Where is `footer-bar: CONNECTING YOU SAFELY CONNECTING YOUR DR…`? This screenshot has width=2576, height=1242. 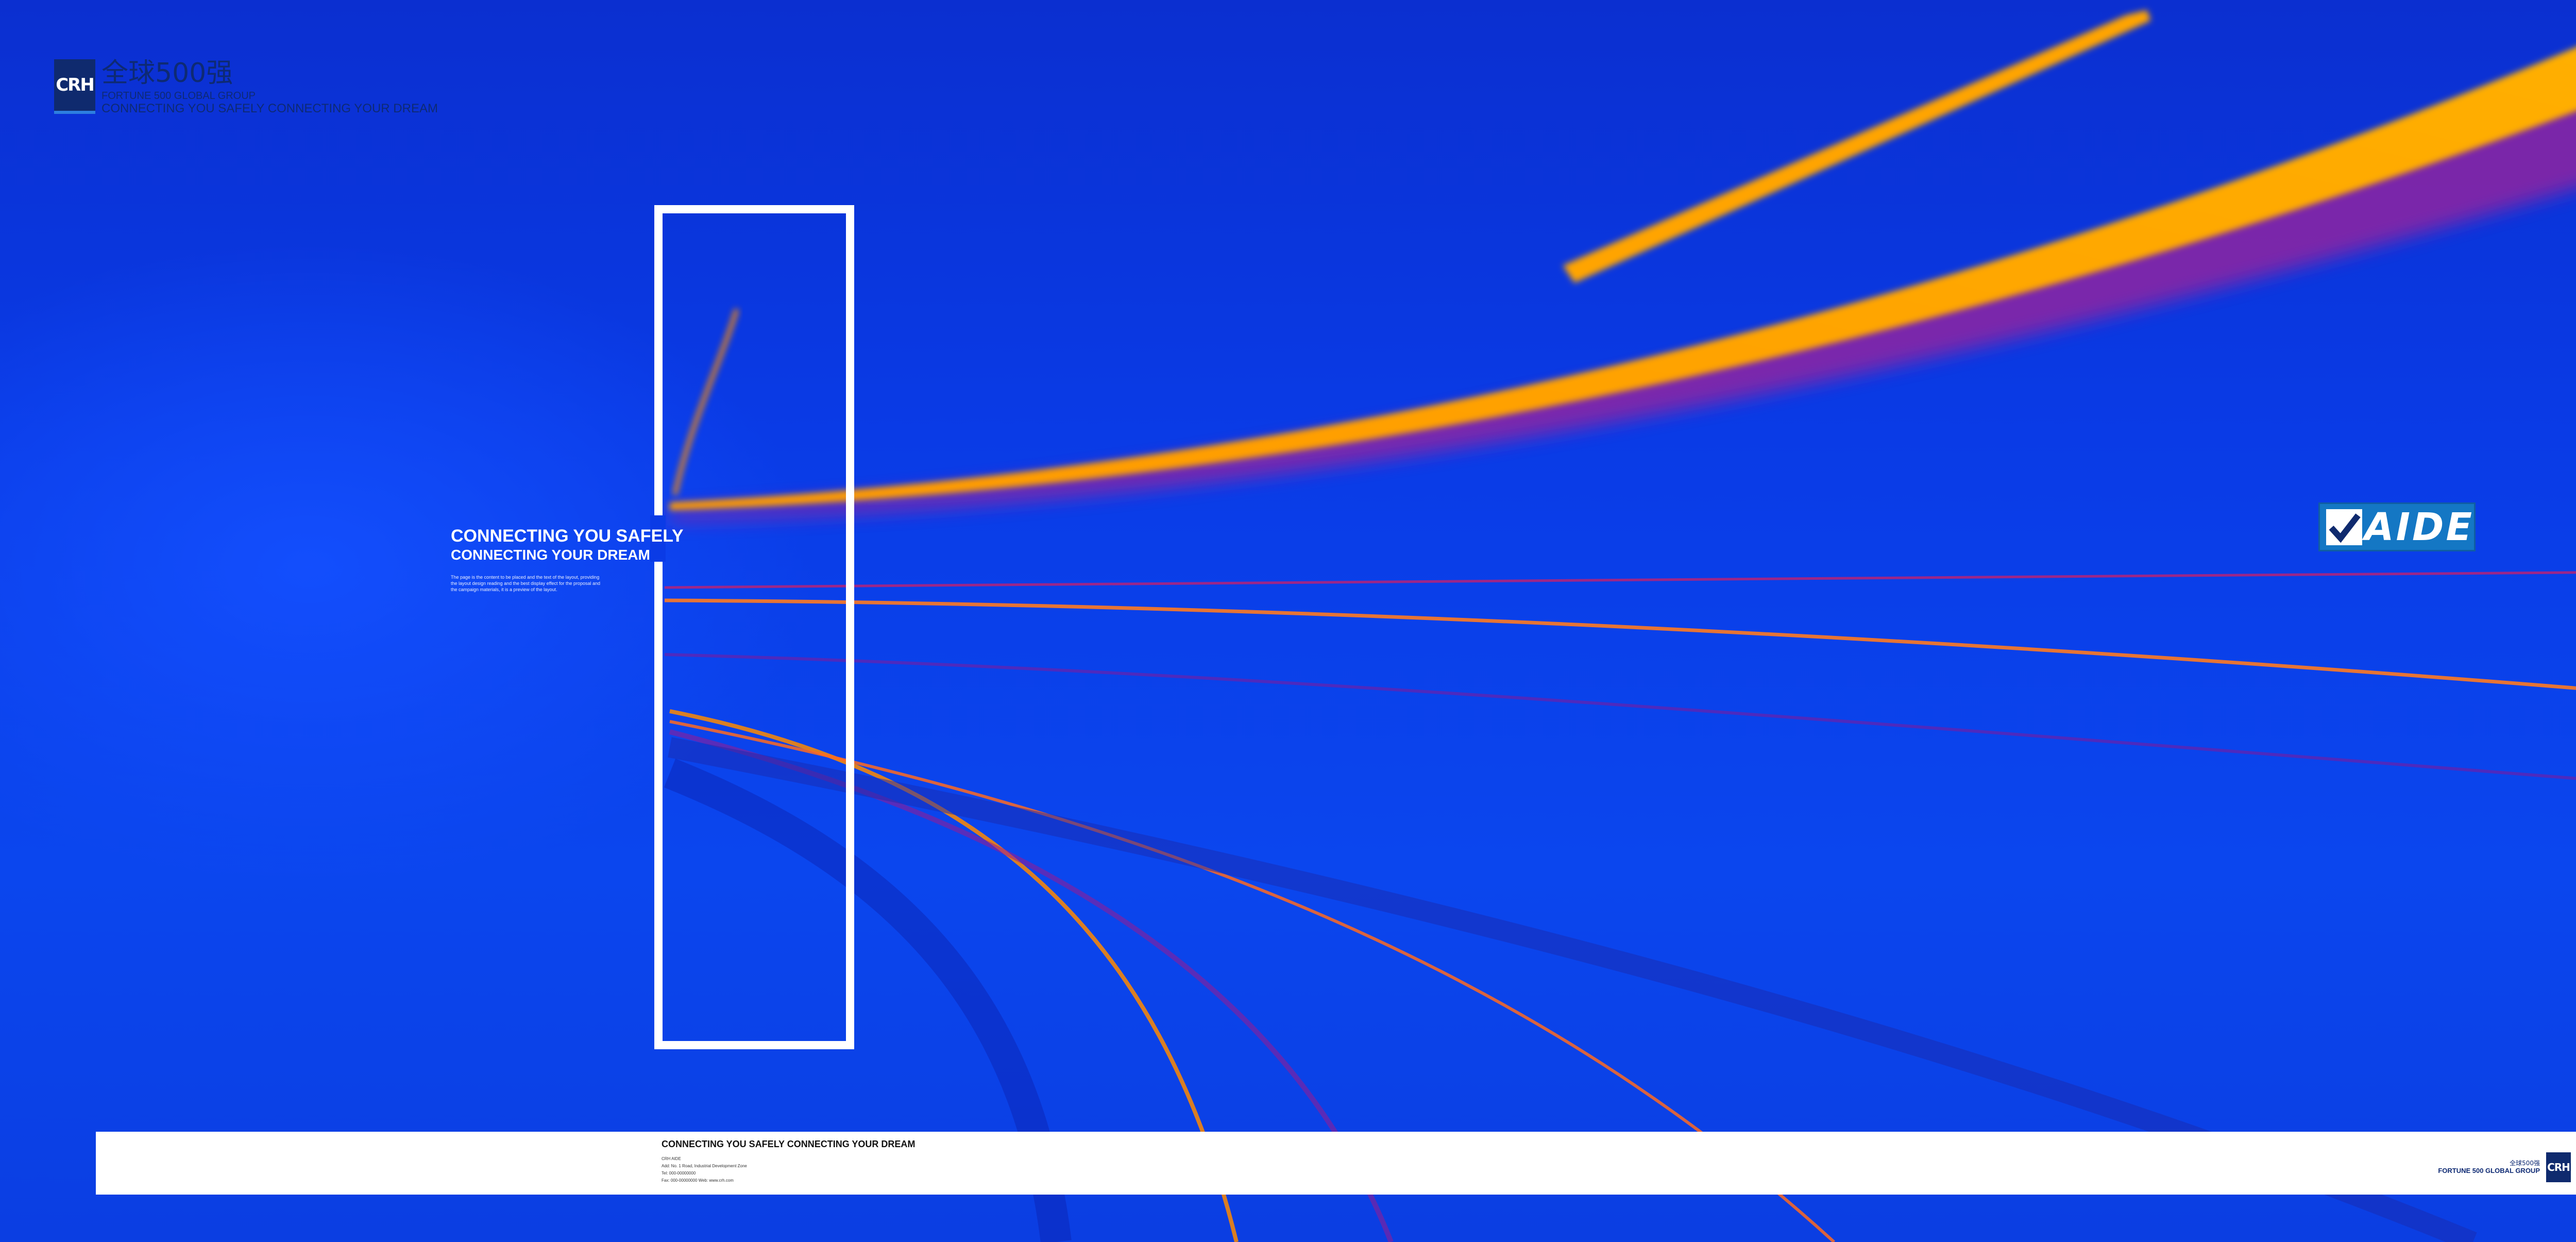
footer-bar: CONNECTING YOU SAFELY CONNECTING YOUR DR… is located at coordinates (1336, 1163).